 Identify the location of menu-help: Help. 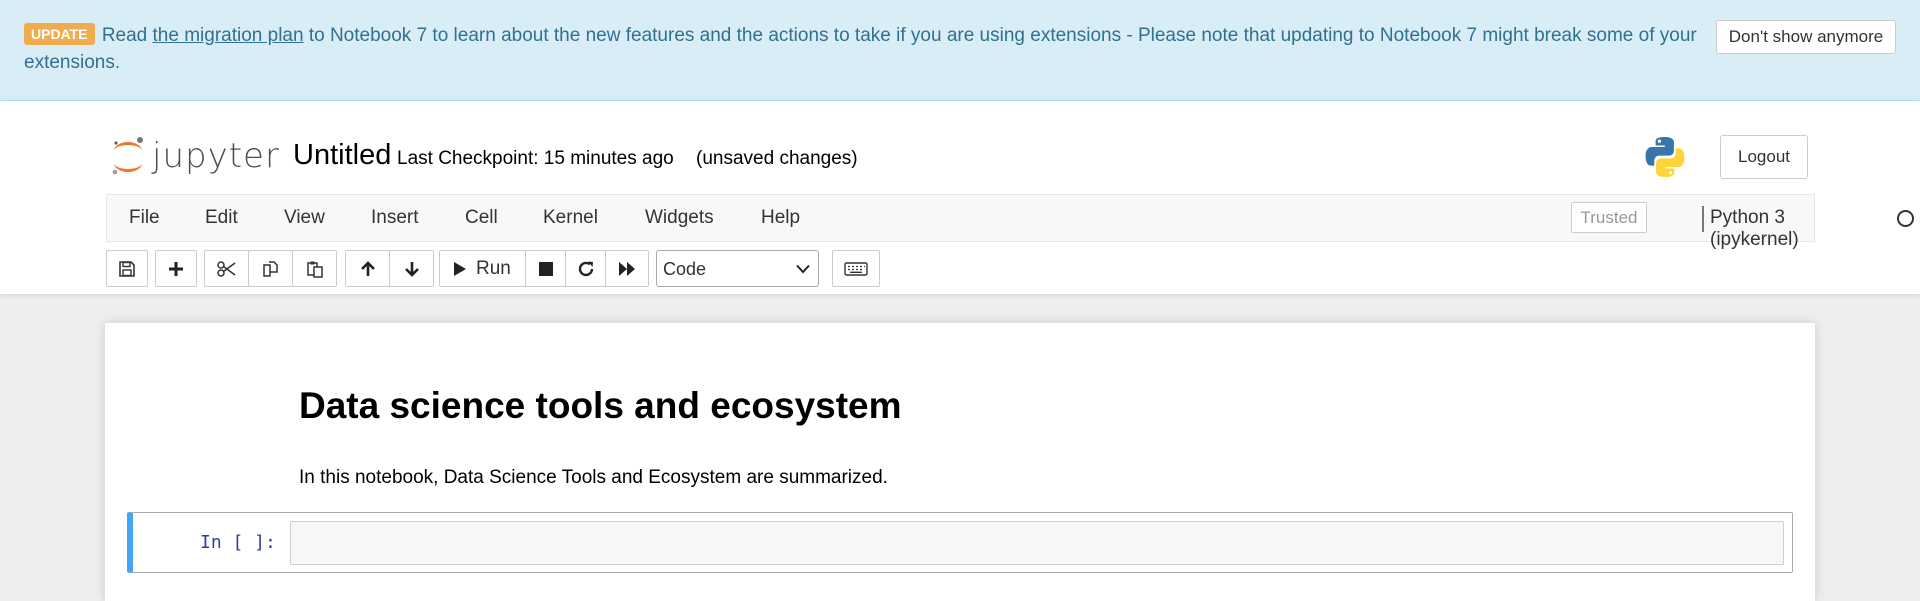
(780, 218).